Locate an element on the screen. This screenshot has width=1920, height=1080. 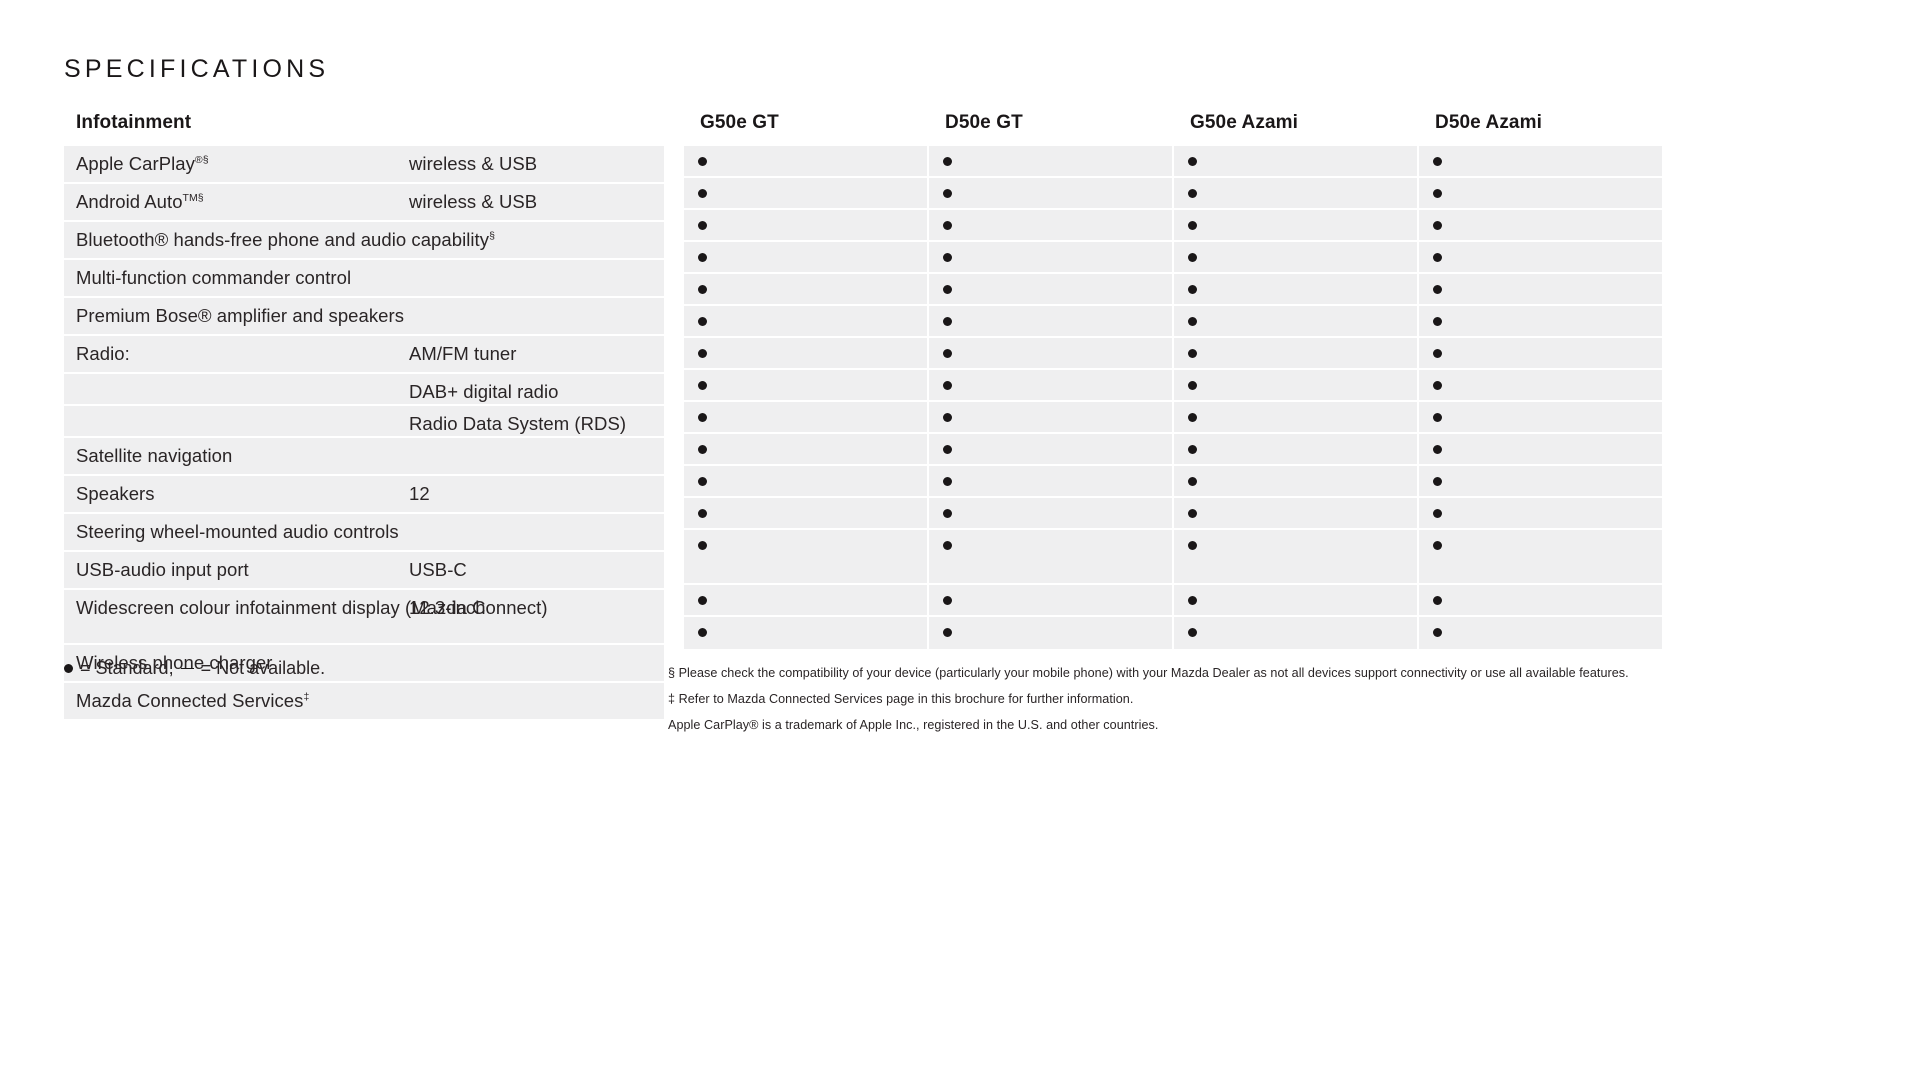
legend-not-available-dash-icon is located at coordinates (187, 668).